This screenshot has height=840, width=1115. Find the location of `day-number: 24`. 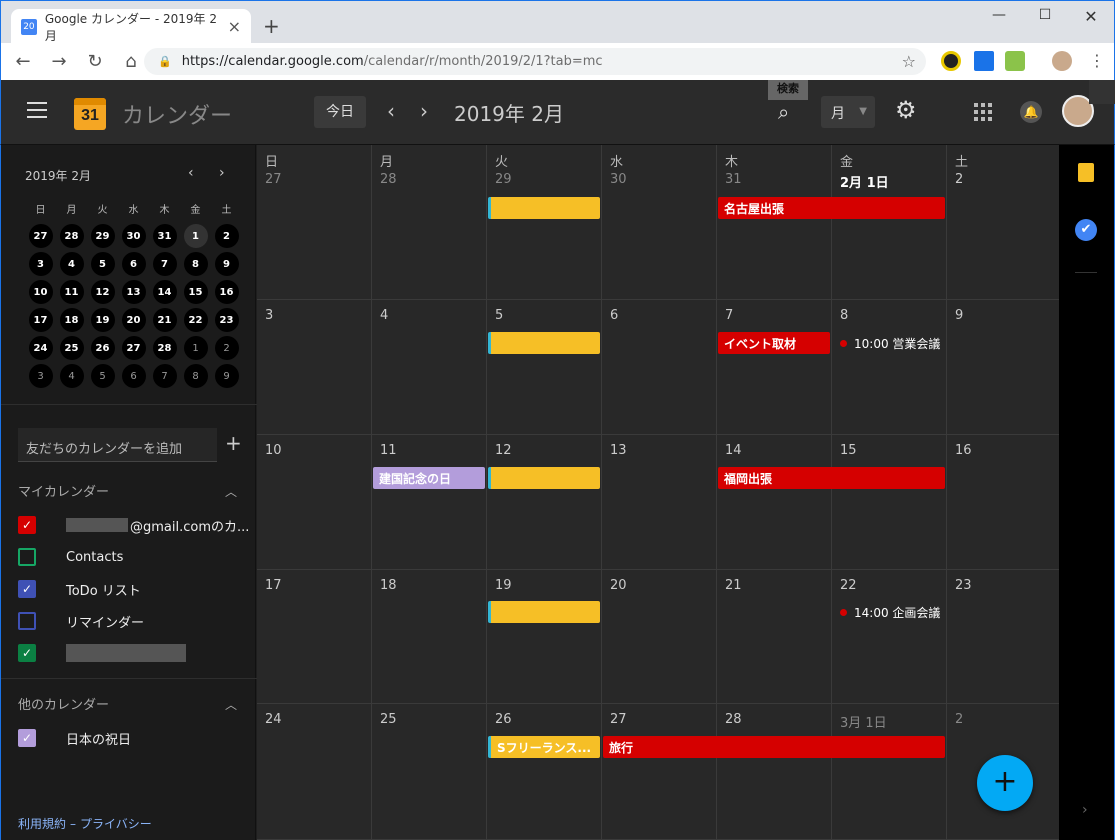

day-number: 24 is located at coordinates (273, 719).